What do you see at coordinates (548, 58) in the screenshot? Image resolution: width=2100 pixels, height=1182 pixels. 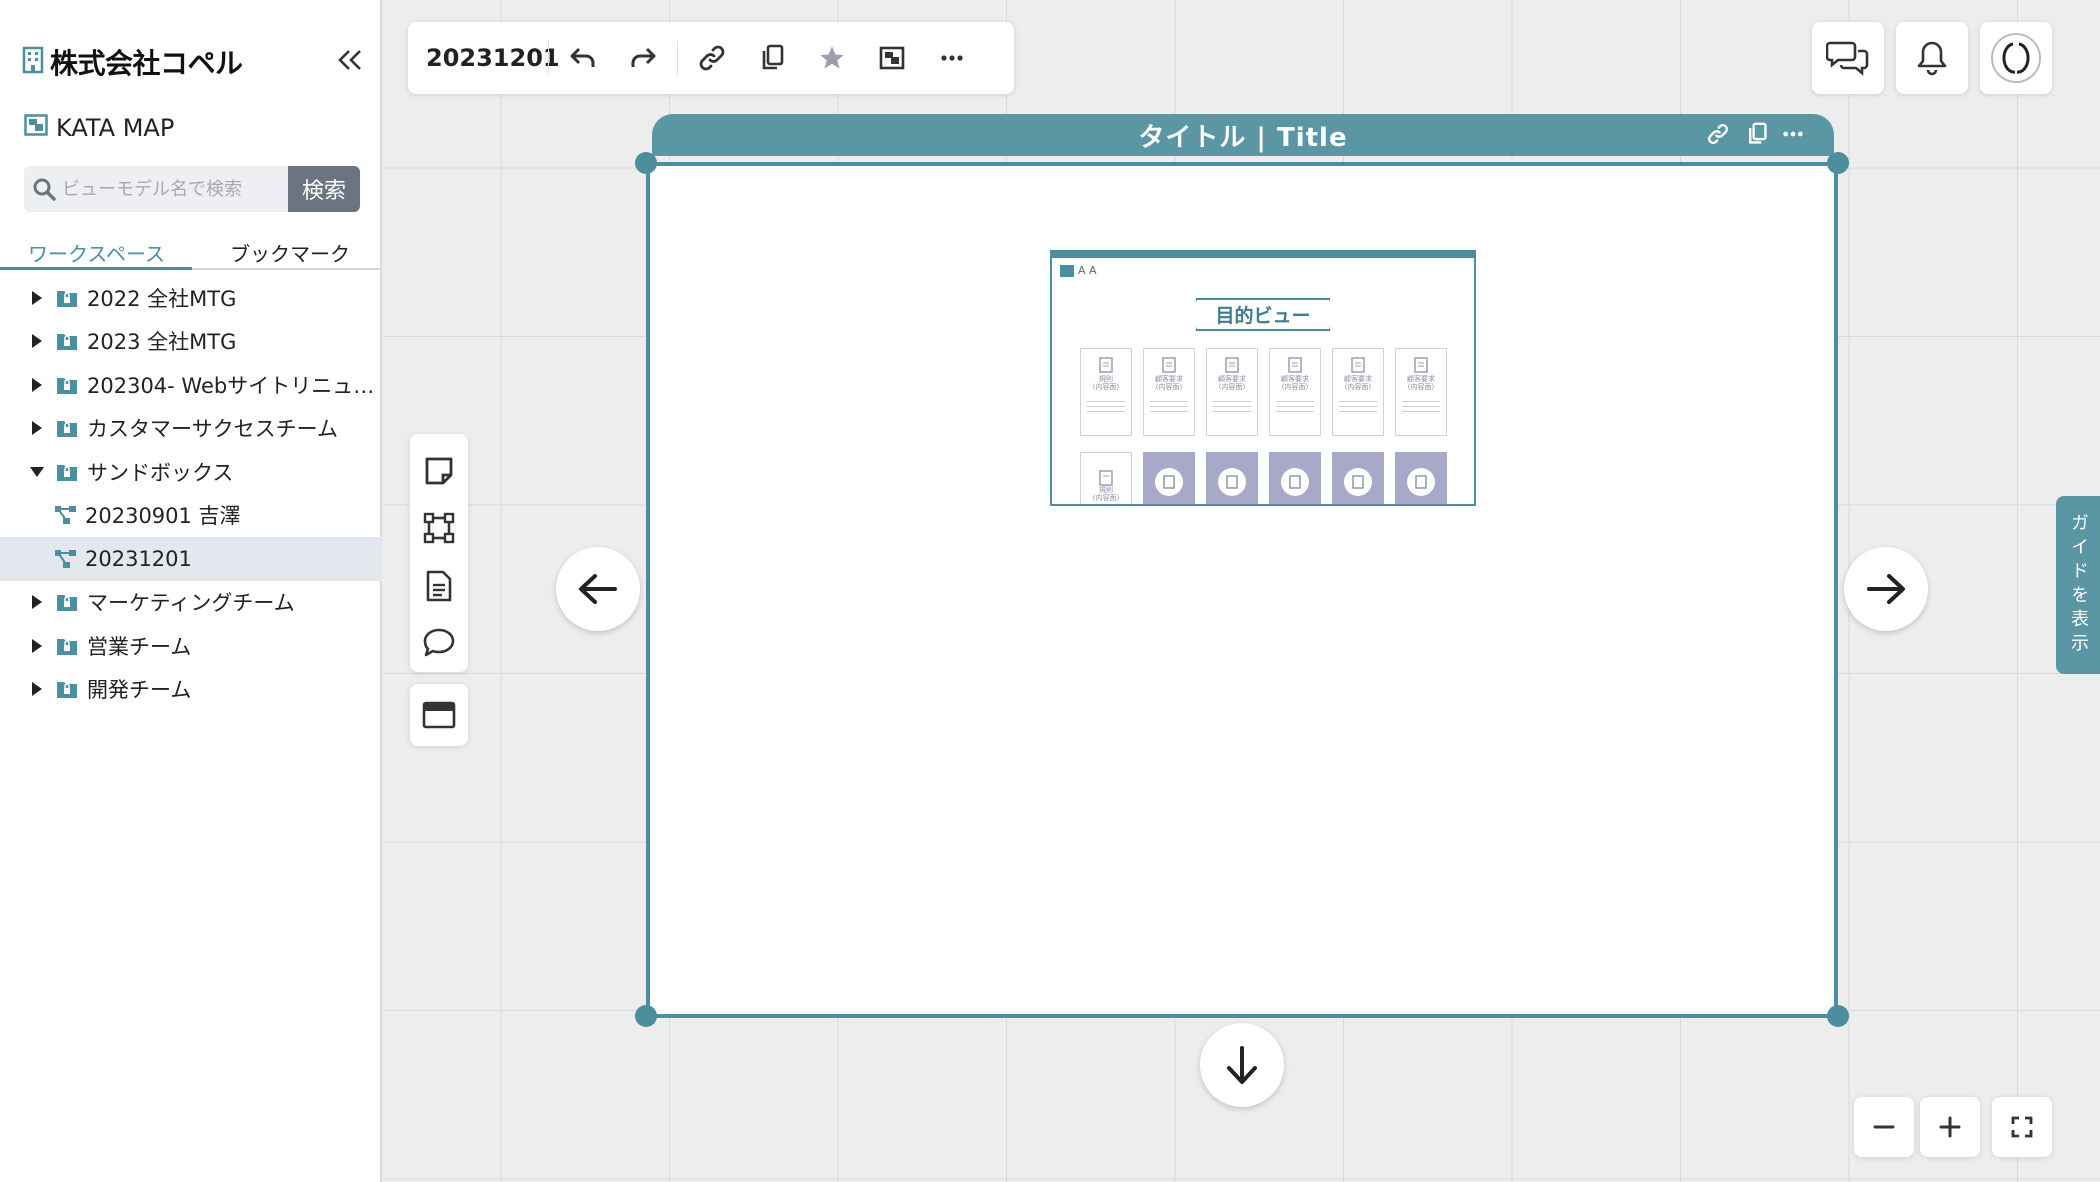 I see `toolbar-divider` at bounding box center [548, 58].